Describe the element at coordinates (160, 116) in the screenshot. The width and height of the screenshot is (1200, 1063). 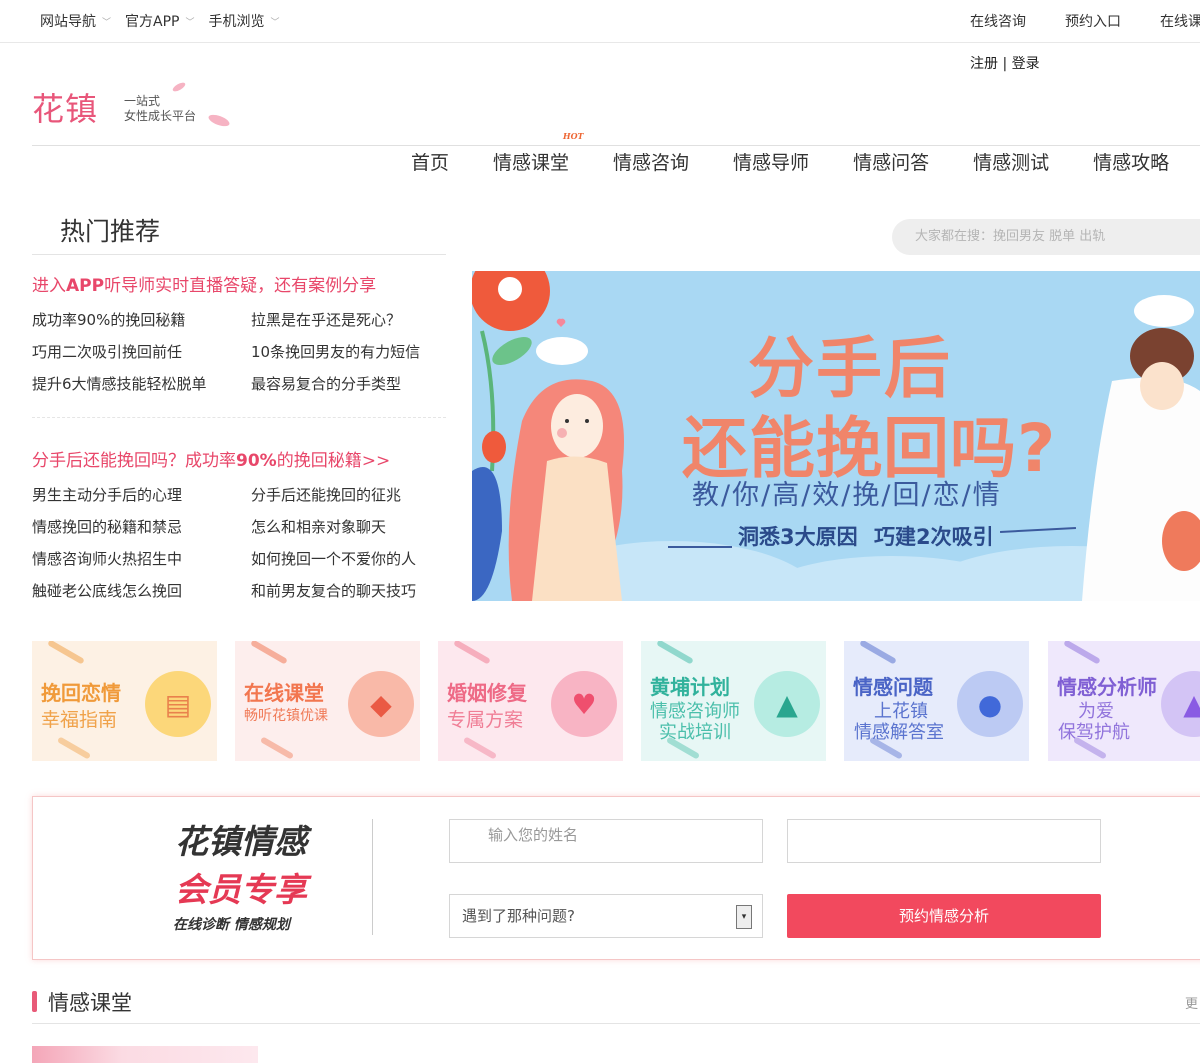
I see `slogan-line-2: 女性成长平台` at that location.